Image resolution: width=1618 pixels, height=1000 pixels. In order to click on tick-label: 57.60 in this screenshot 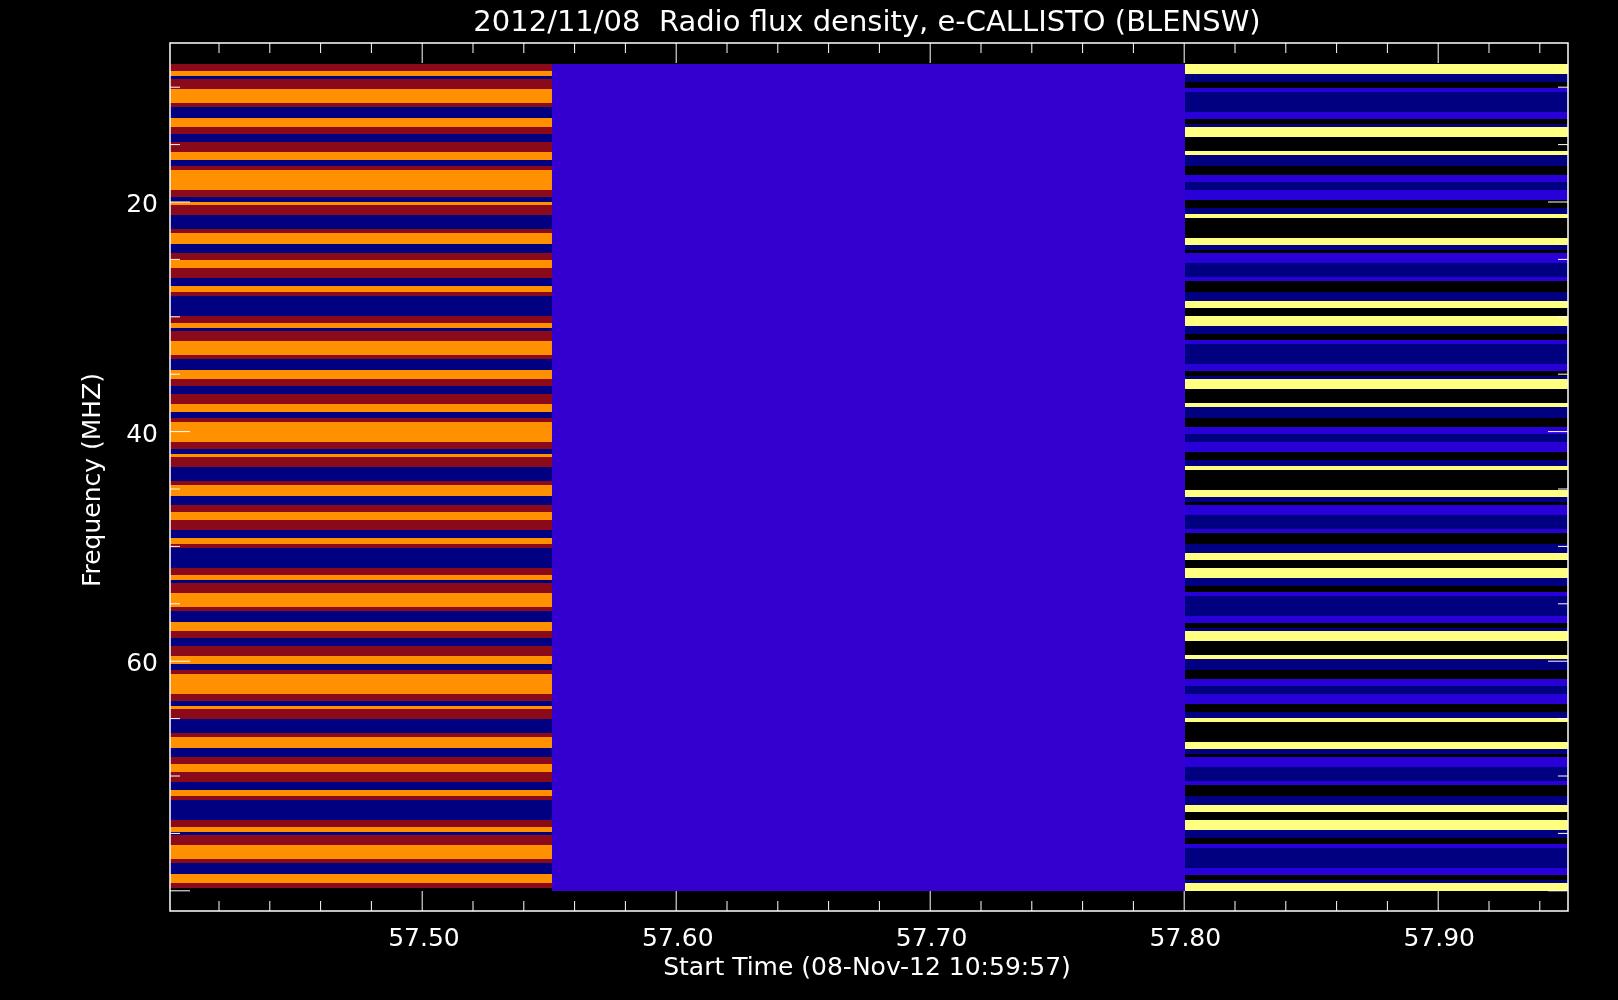, I will do `click(678, 937)`.